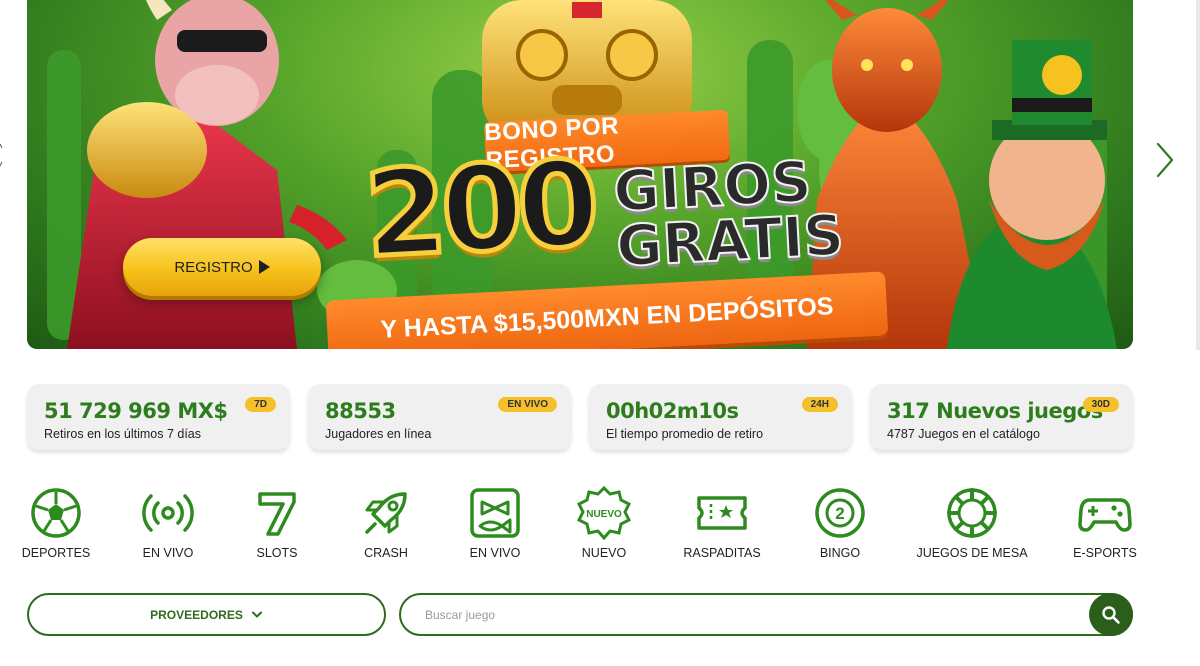 The height and width of the screenshot is (666, 1200). What do you see at coordinates (972, 513) in the screenshot?
I see `poker-chip-icon` at bounding box center [972, 513].